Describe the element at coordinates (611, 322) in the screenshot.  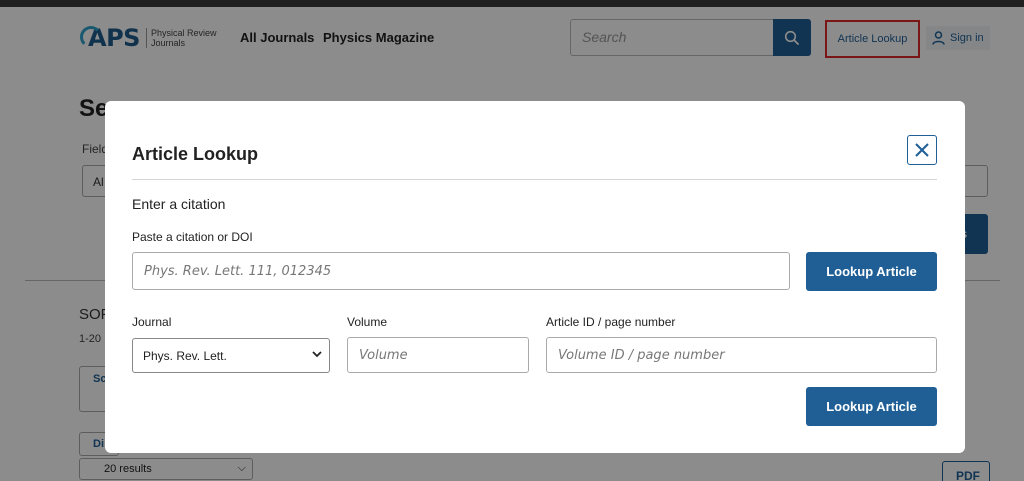
I see `article-id-label: Article ID / page number` at that location.